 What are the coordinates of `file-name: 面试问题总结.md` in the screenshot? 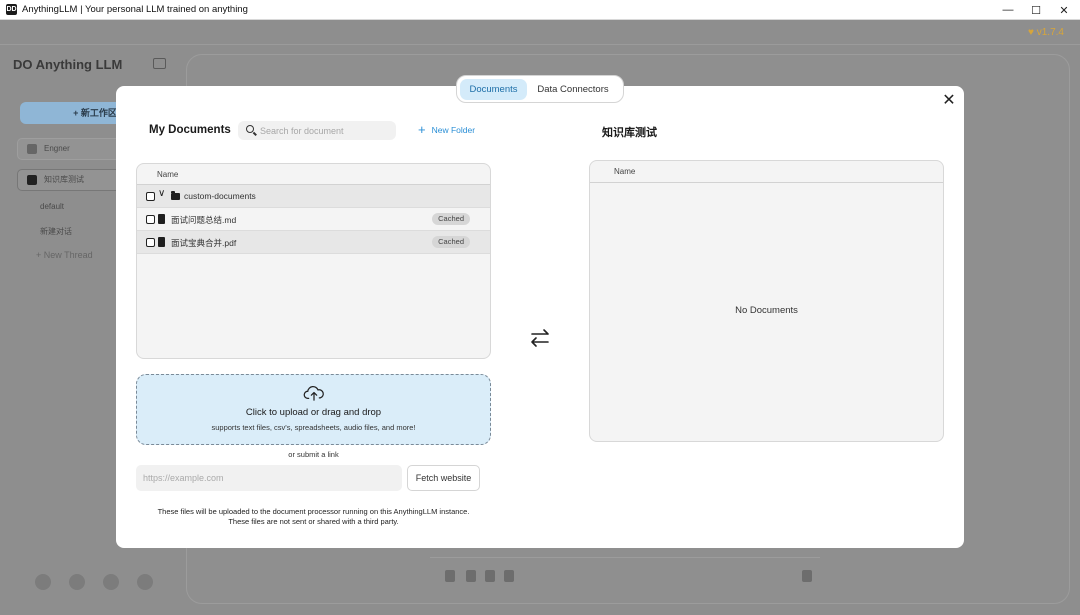 It's located at (204, 220).